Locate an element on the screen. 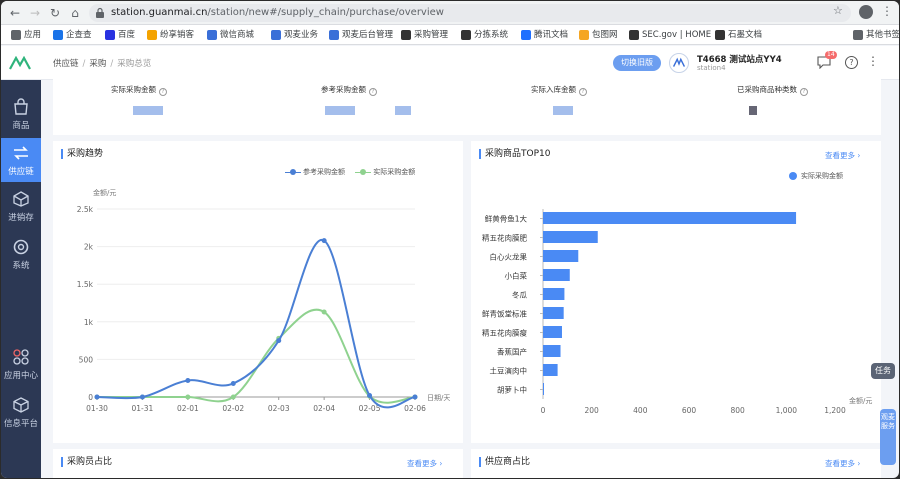 This screenshot has width=900, height=479. y-tick-label: 土豆演肉中 is located at coordinates (509, 371).